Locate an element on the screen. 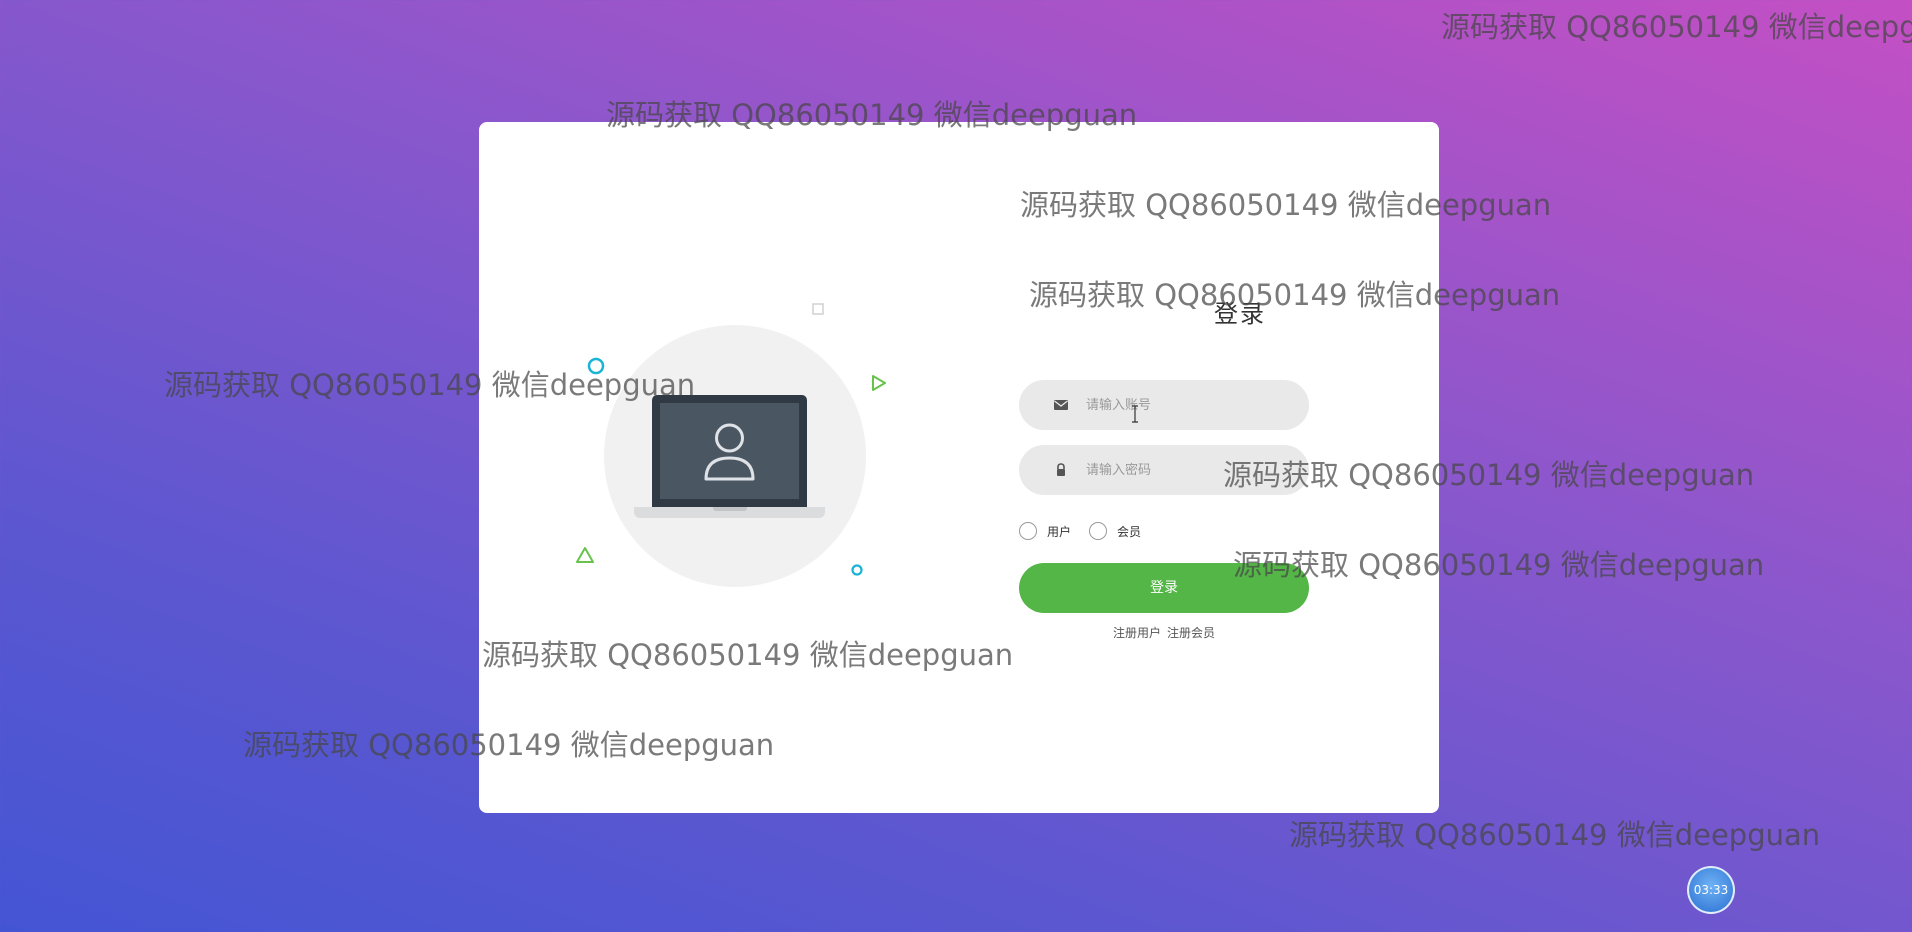 The image size is (1912, 932). triangle-deco-icon is located at coordinates (585, 555).